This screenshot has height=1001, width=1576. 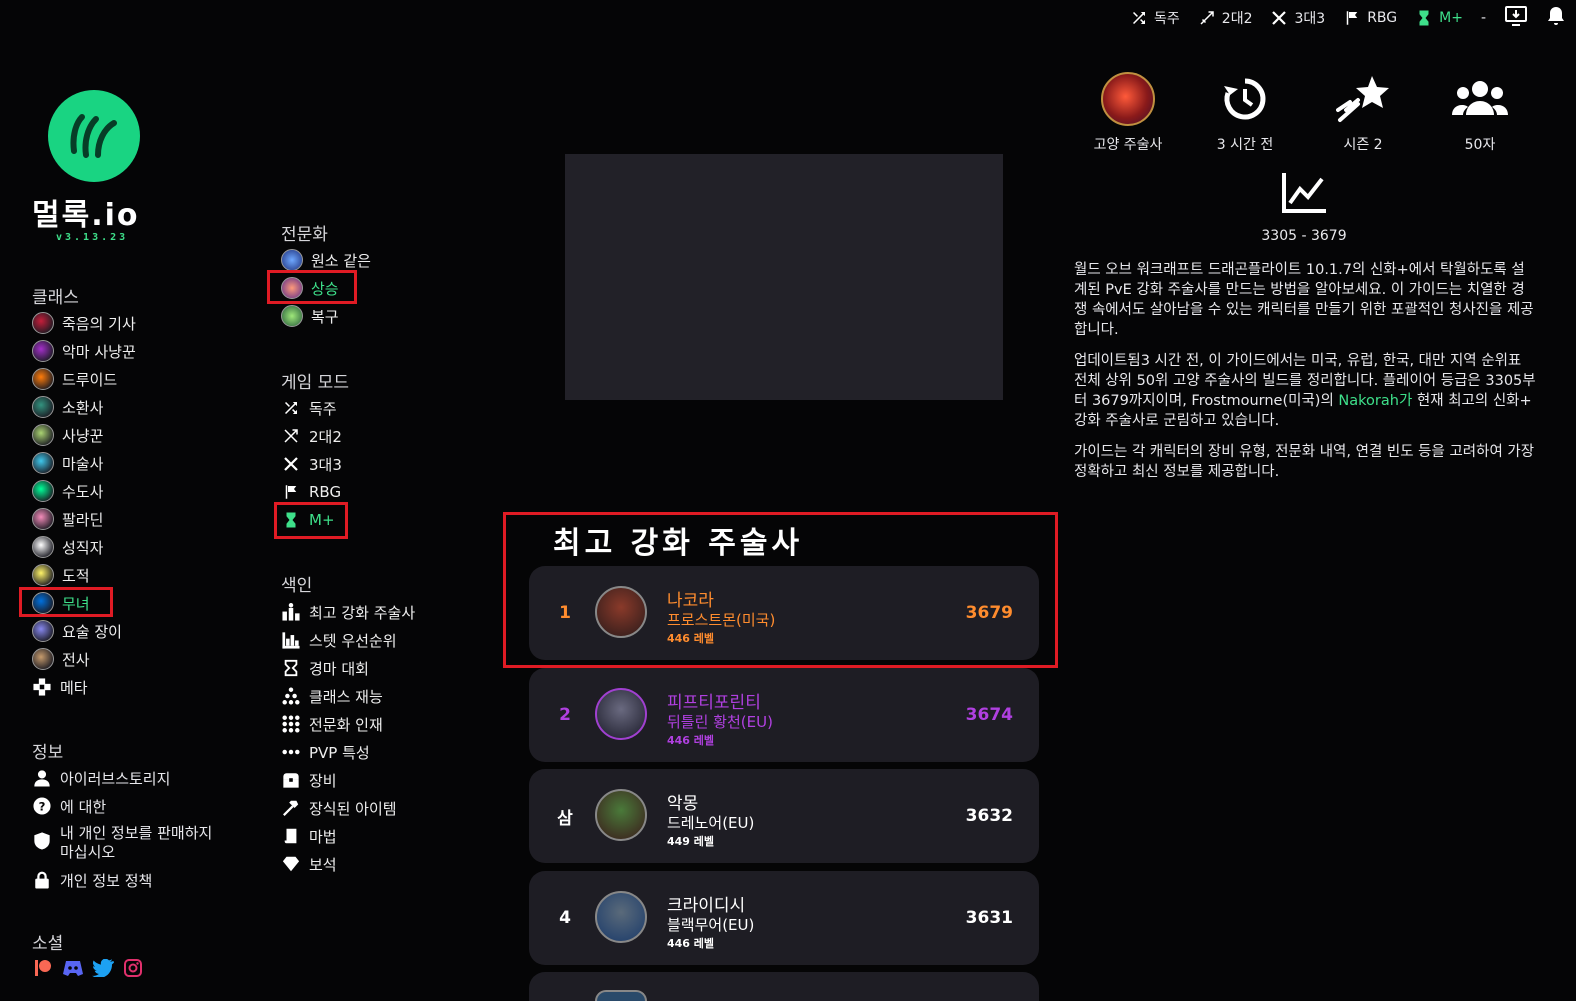 I want to click on class-item: 사냥꾼, so click(x=84, y=435).